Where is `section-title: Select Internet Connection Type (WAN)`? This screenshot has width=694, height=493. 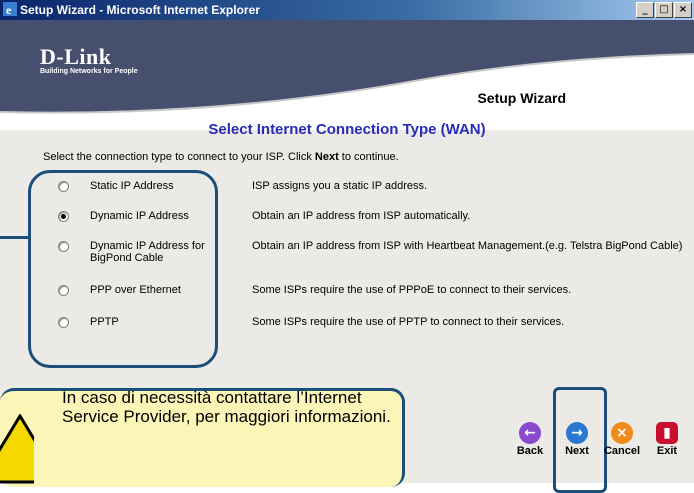 section-title: Select Internet Connection Type (WAN) is located at coordinates (347, 129).